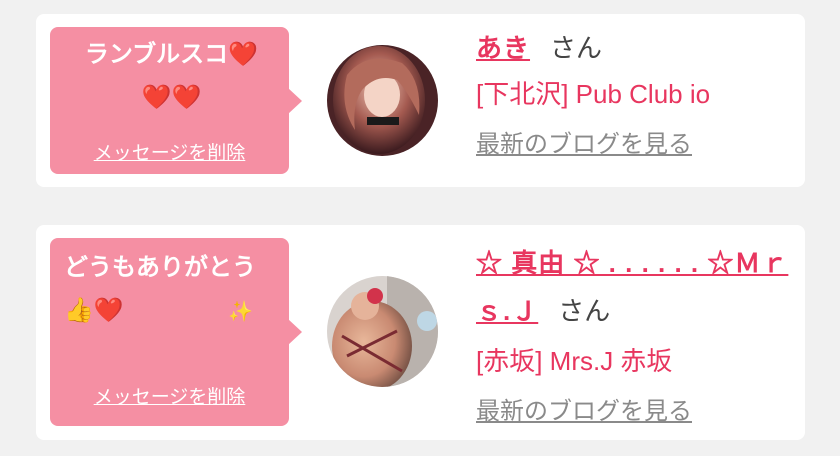  Describe the element at coordinates (94, 310) in the screenshot. I see `emoji-text: 👍❤️` at that location.